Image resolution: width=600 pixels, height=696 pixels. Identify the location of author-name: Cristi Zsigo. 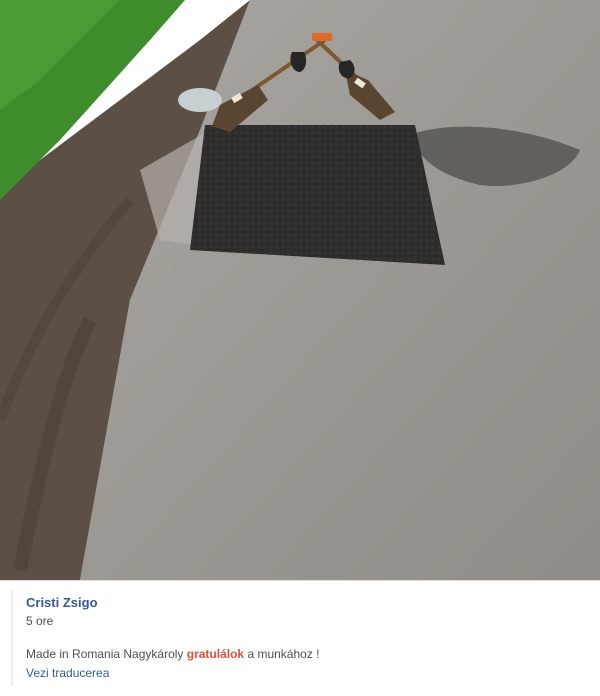
(62, 602).